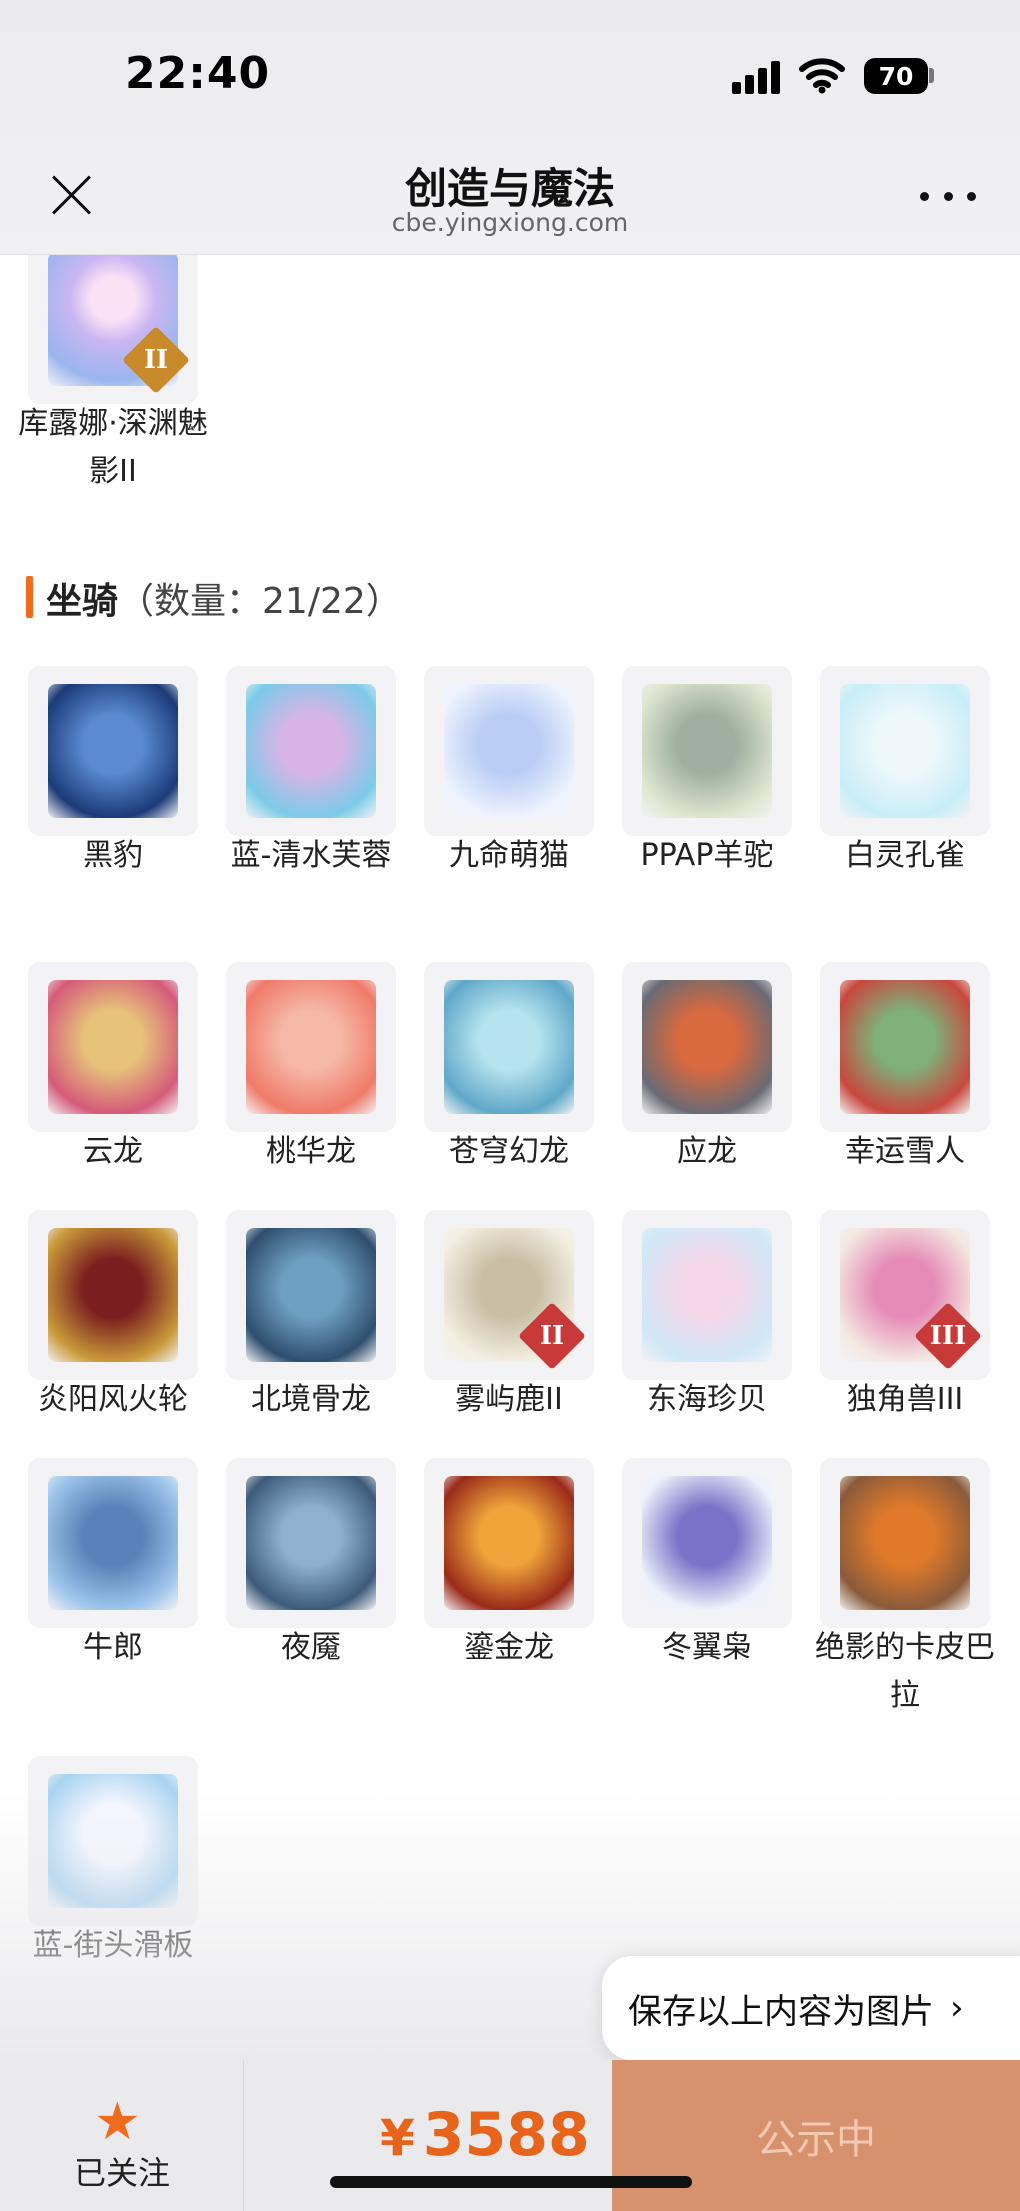 The width and height of the screenshot is (1020, 2211). I want to click on tier-badge-label: II, so click(552, 1336).